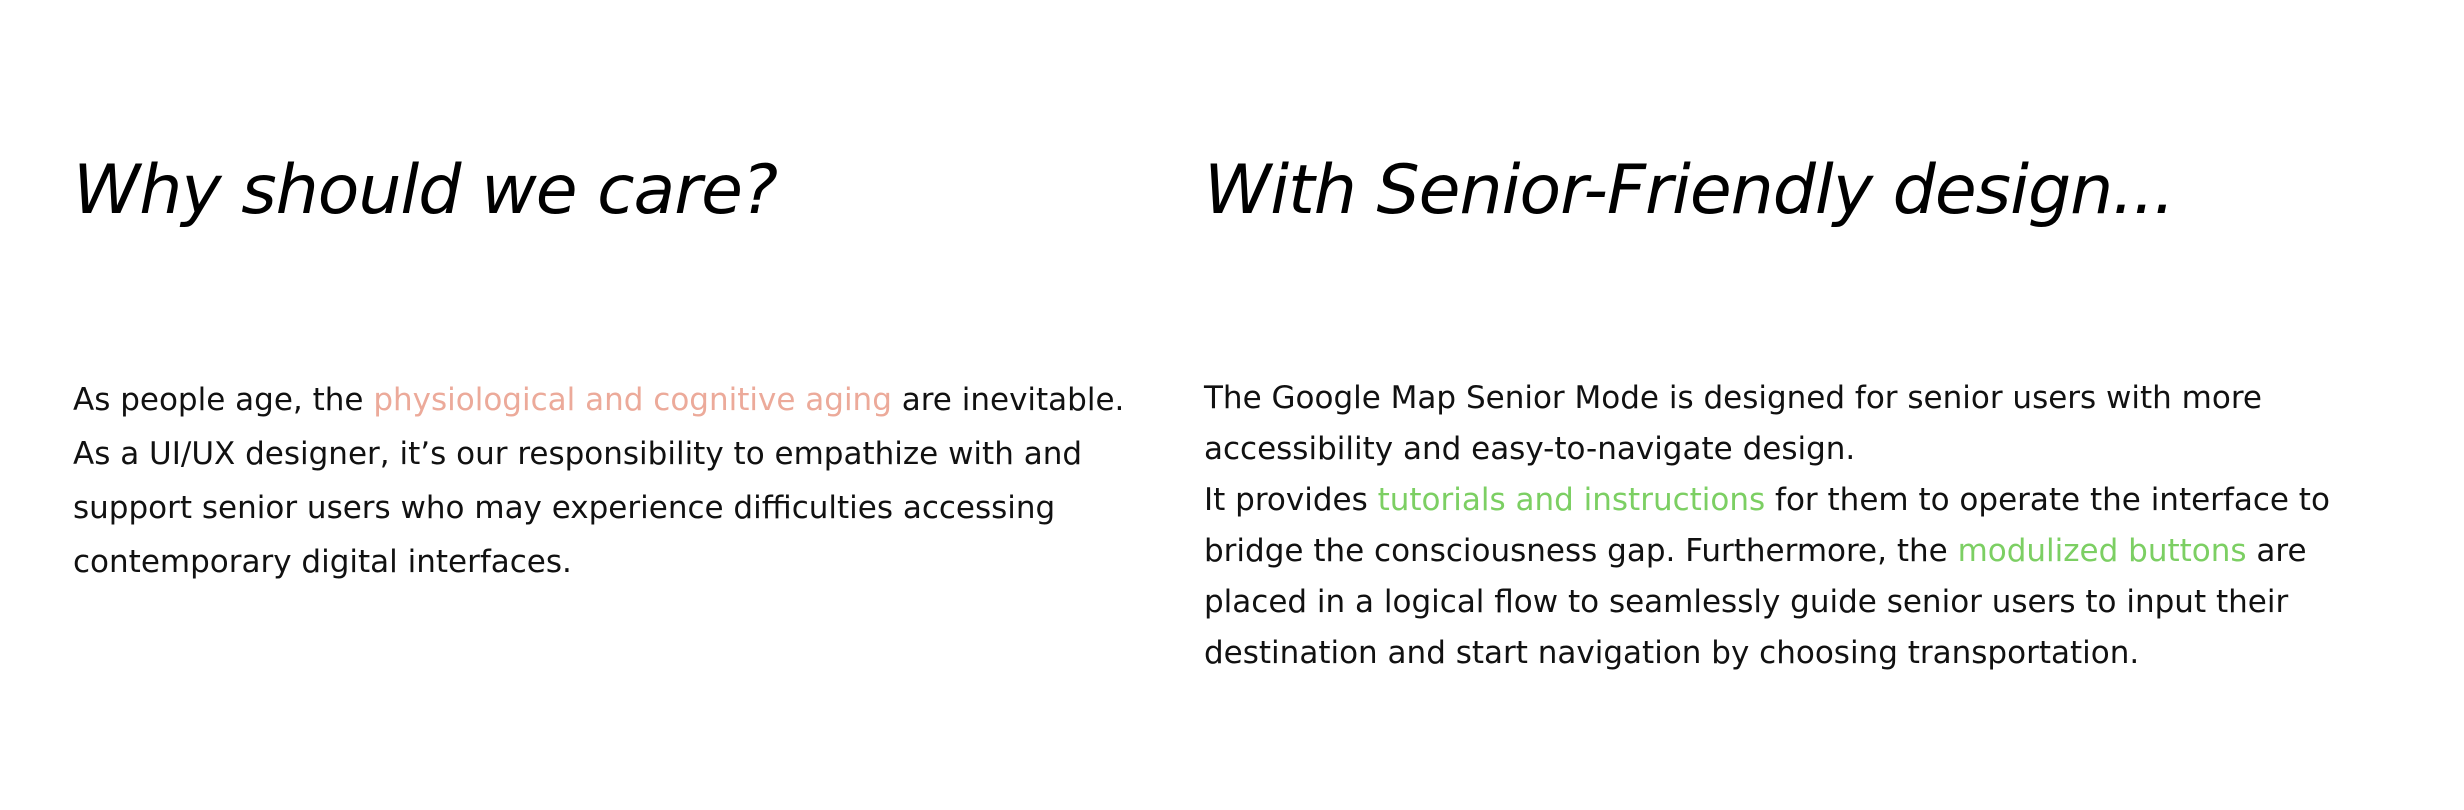  What do you see at coordinates (2276, 551) in the screenshot?
I see `text-segment: are` at bounding box center [2276, 551].